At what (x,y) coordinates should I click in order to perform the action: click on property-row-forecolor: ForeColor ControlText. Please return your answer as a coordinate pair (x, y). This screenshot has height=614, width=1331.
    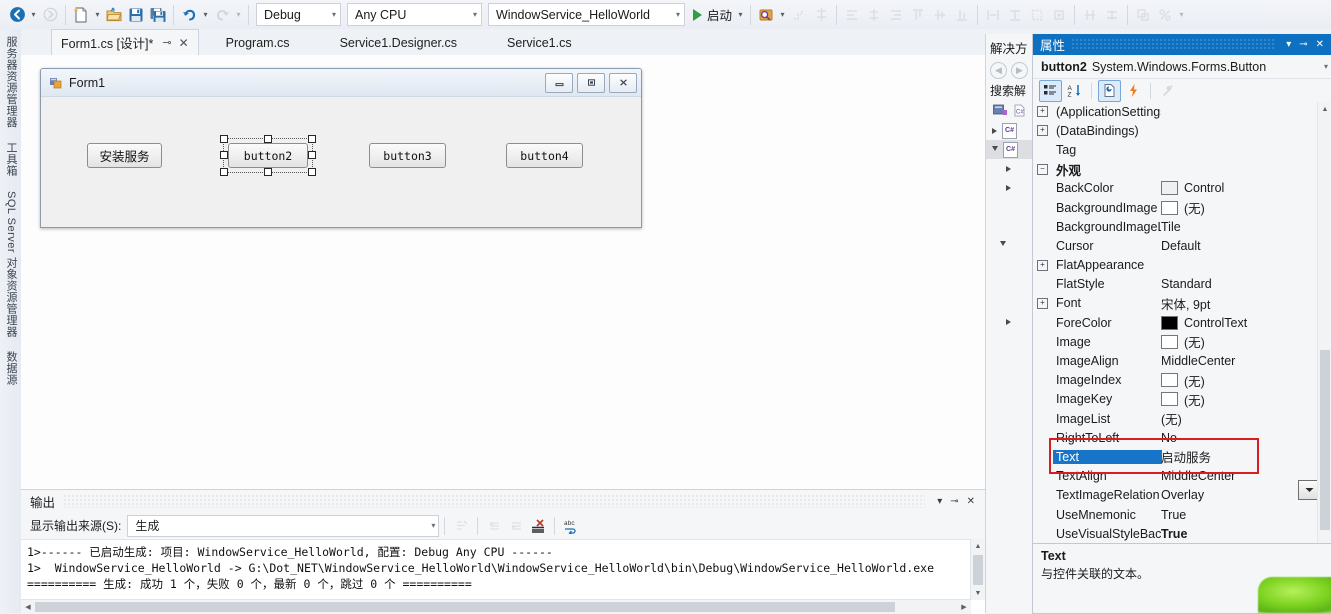
    Looking at the image, I should click on (1181, 322).